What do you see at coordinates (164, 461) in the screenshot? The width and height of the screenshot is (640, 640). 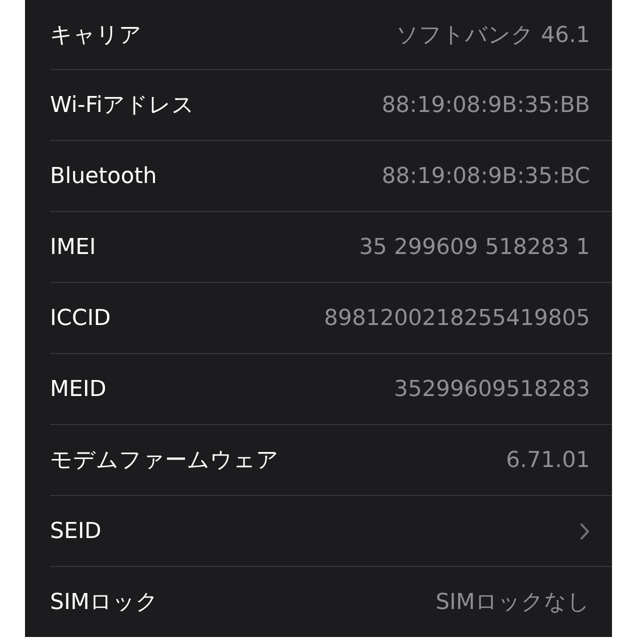 I see `row-label: モデムファームウェア` at bounding box center [164, 461].